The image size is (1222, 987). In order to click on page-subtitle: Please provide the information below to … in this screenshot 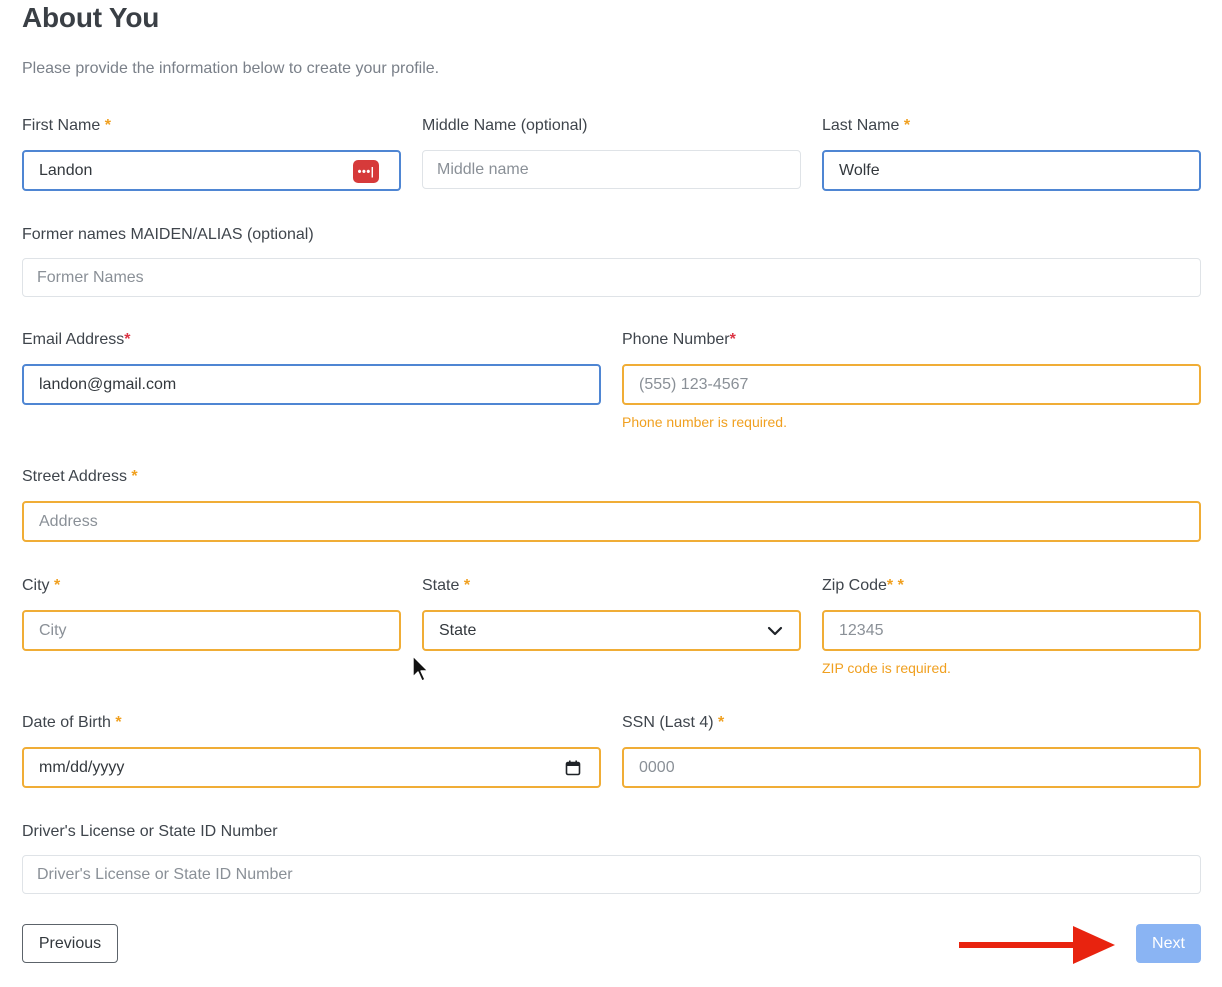, I will do `click(231, 68)`.